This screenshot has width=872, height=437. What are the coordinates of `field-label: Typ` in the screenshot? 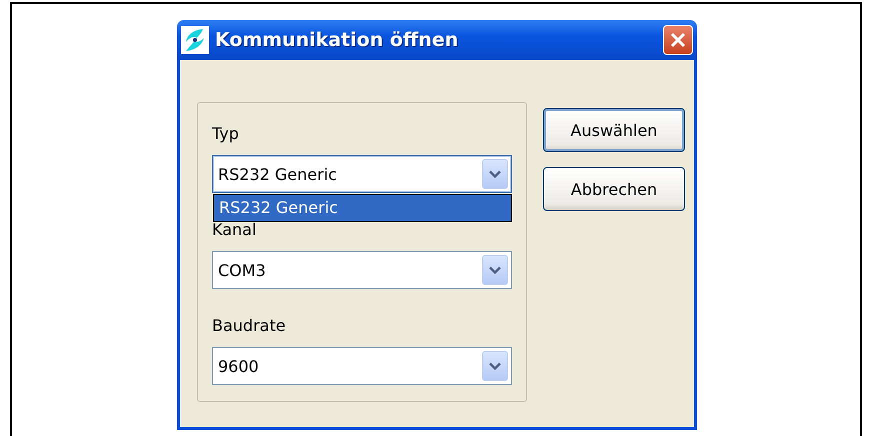 It's located at (225, 134).